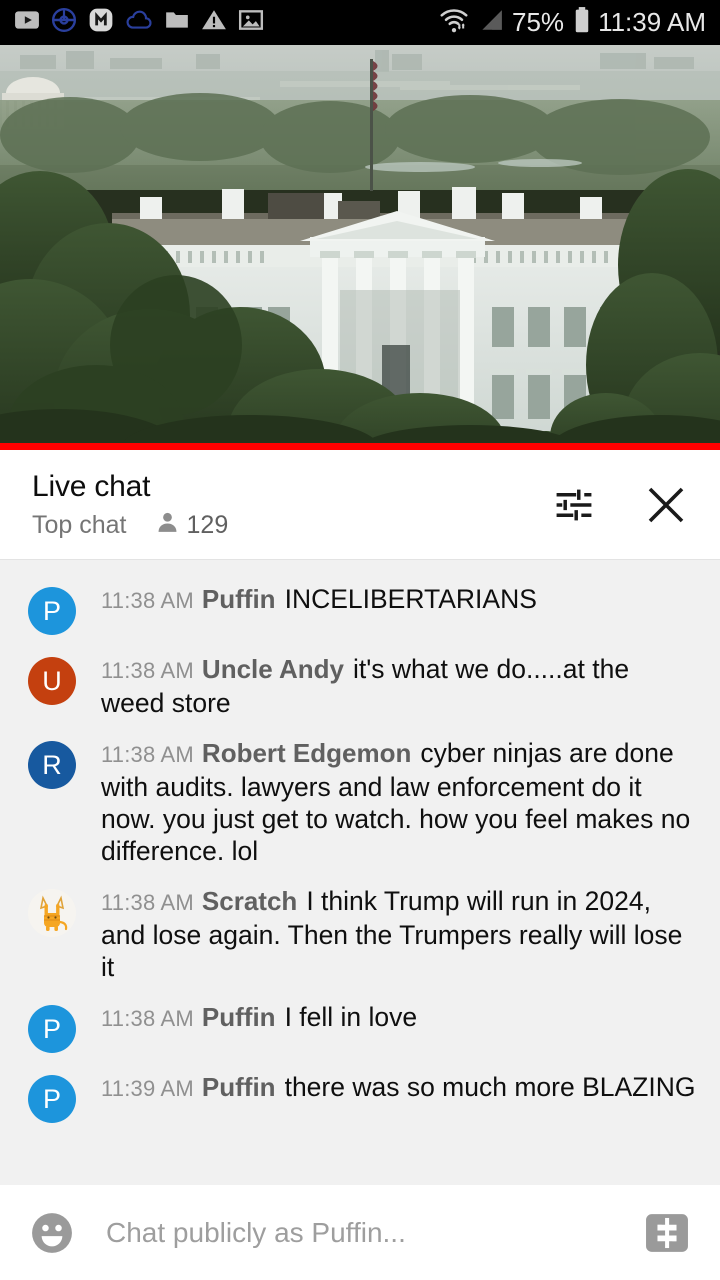 Image resolution: width=720 pixels, height=1280 pixels. I want to click on avatar, so click(52, 913).